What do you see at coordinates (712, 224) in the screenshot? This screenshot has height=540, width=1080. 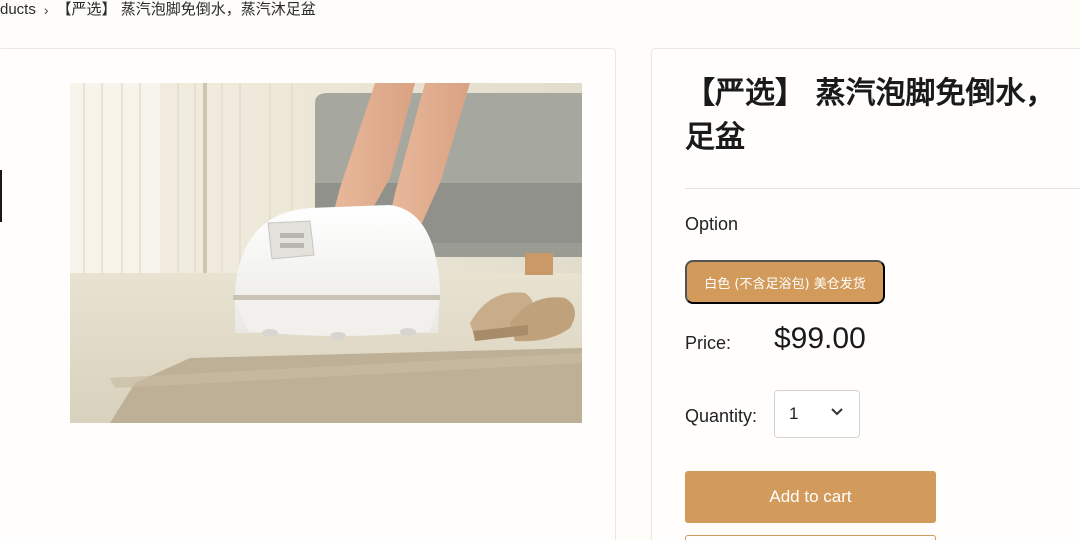 I see `option-label: Option` at bounding box center [712, 224].